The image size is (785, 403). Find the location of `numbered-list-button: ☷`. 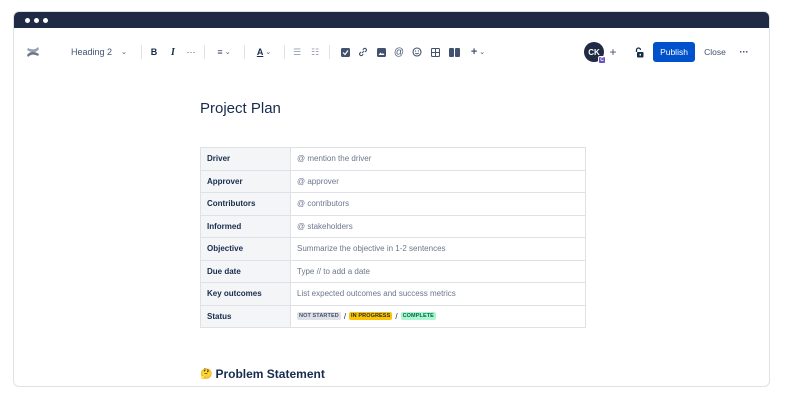

numbered-list-button: ☷ is located at coordinates (315, 52).